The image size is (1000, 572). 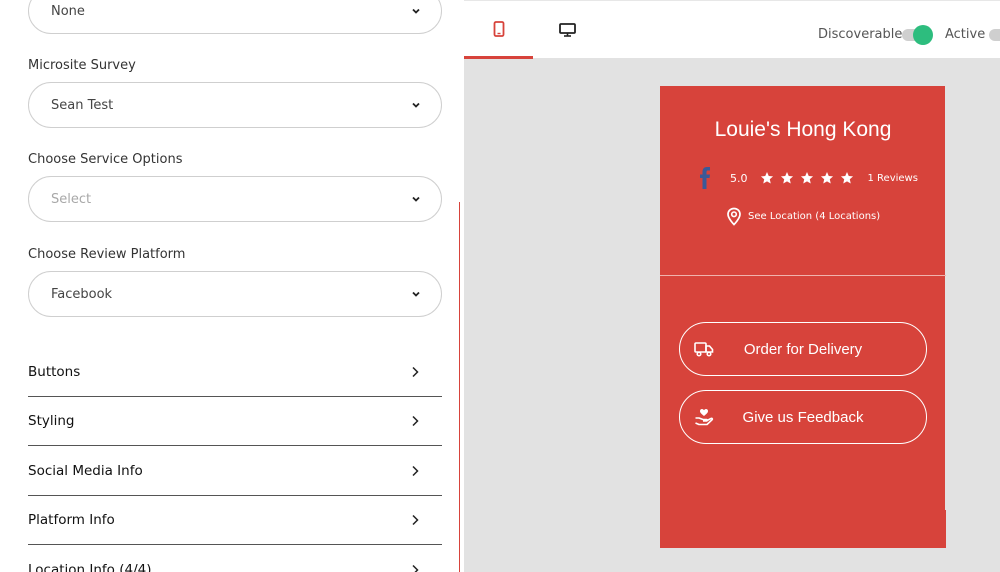 What do you see at coordinates (803, 275) in the screenshot?
I see `card-divider` at bounding box center [803, 275].